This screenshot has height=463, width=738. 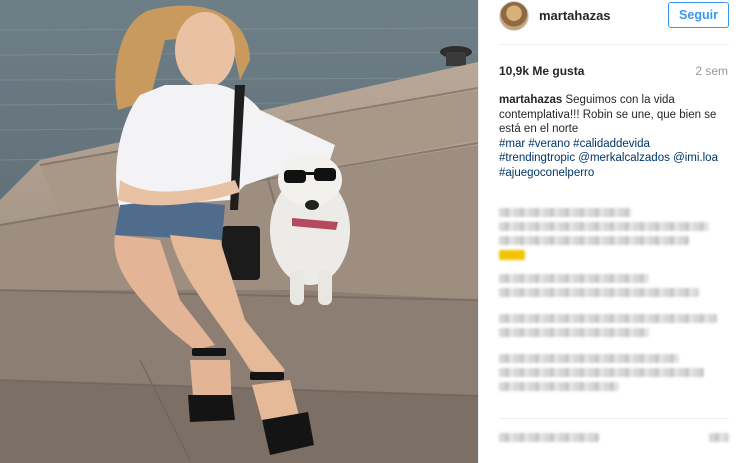 I want to click on username-link: martahazas, so click(x=575, y=15).